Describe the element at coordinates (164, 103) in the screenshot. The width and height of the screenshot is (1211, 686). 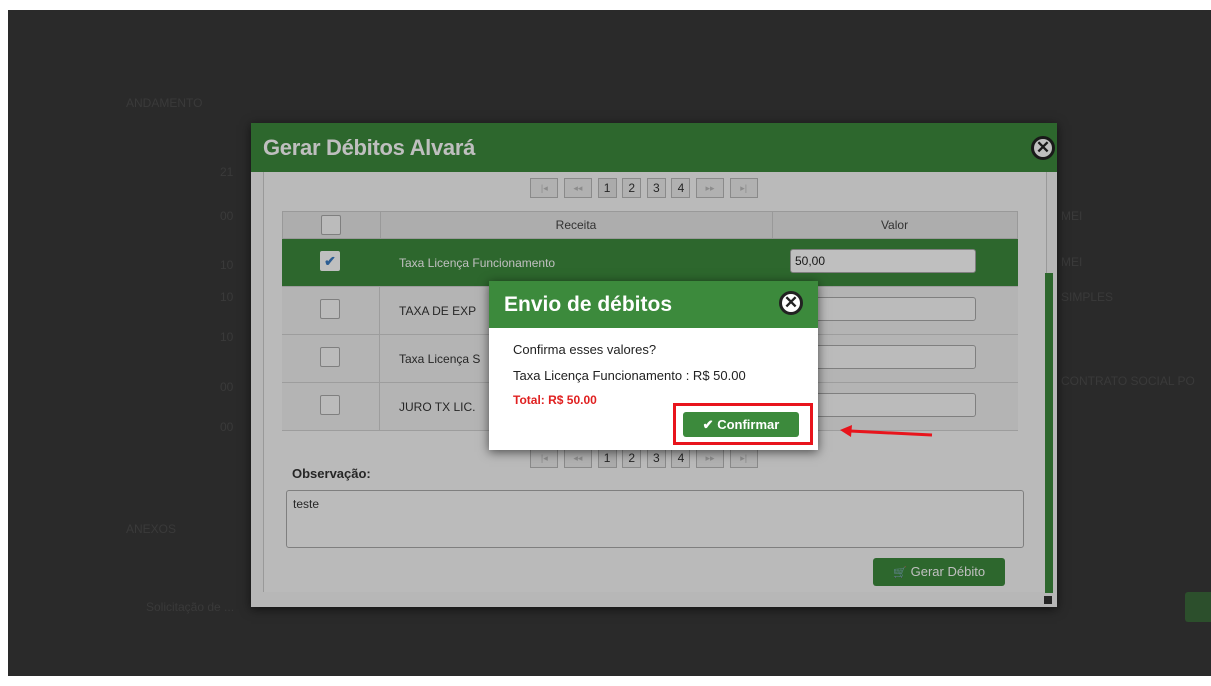
I see `bg-andamento-label: ANDAMENTO` at that location.